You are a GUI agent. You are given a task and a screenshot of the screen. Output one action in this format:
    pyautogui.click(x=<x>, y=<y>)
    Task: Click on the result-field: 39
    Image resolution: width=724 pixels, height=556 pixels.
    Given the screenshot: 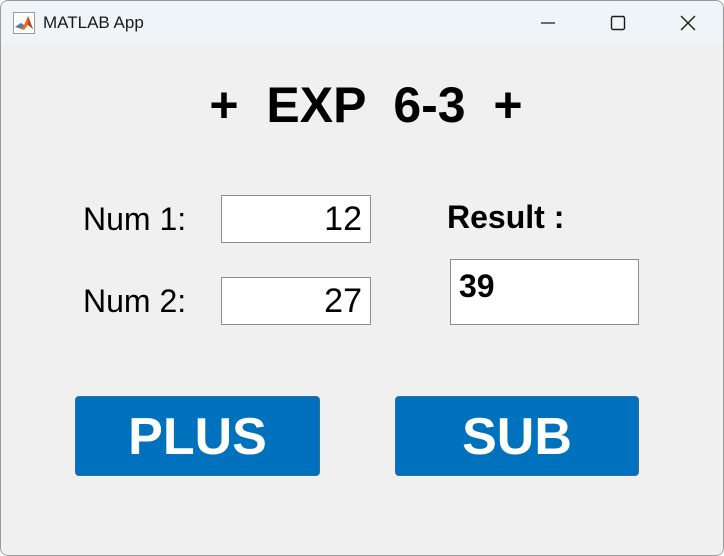 What is the action you would take?
    pyautogui.click(x=544, y=292)
    